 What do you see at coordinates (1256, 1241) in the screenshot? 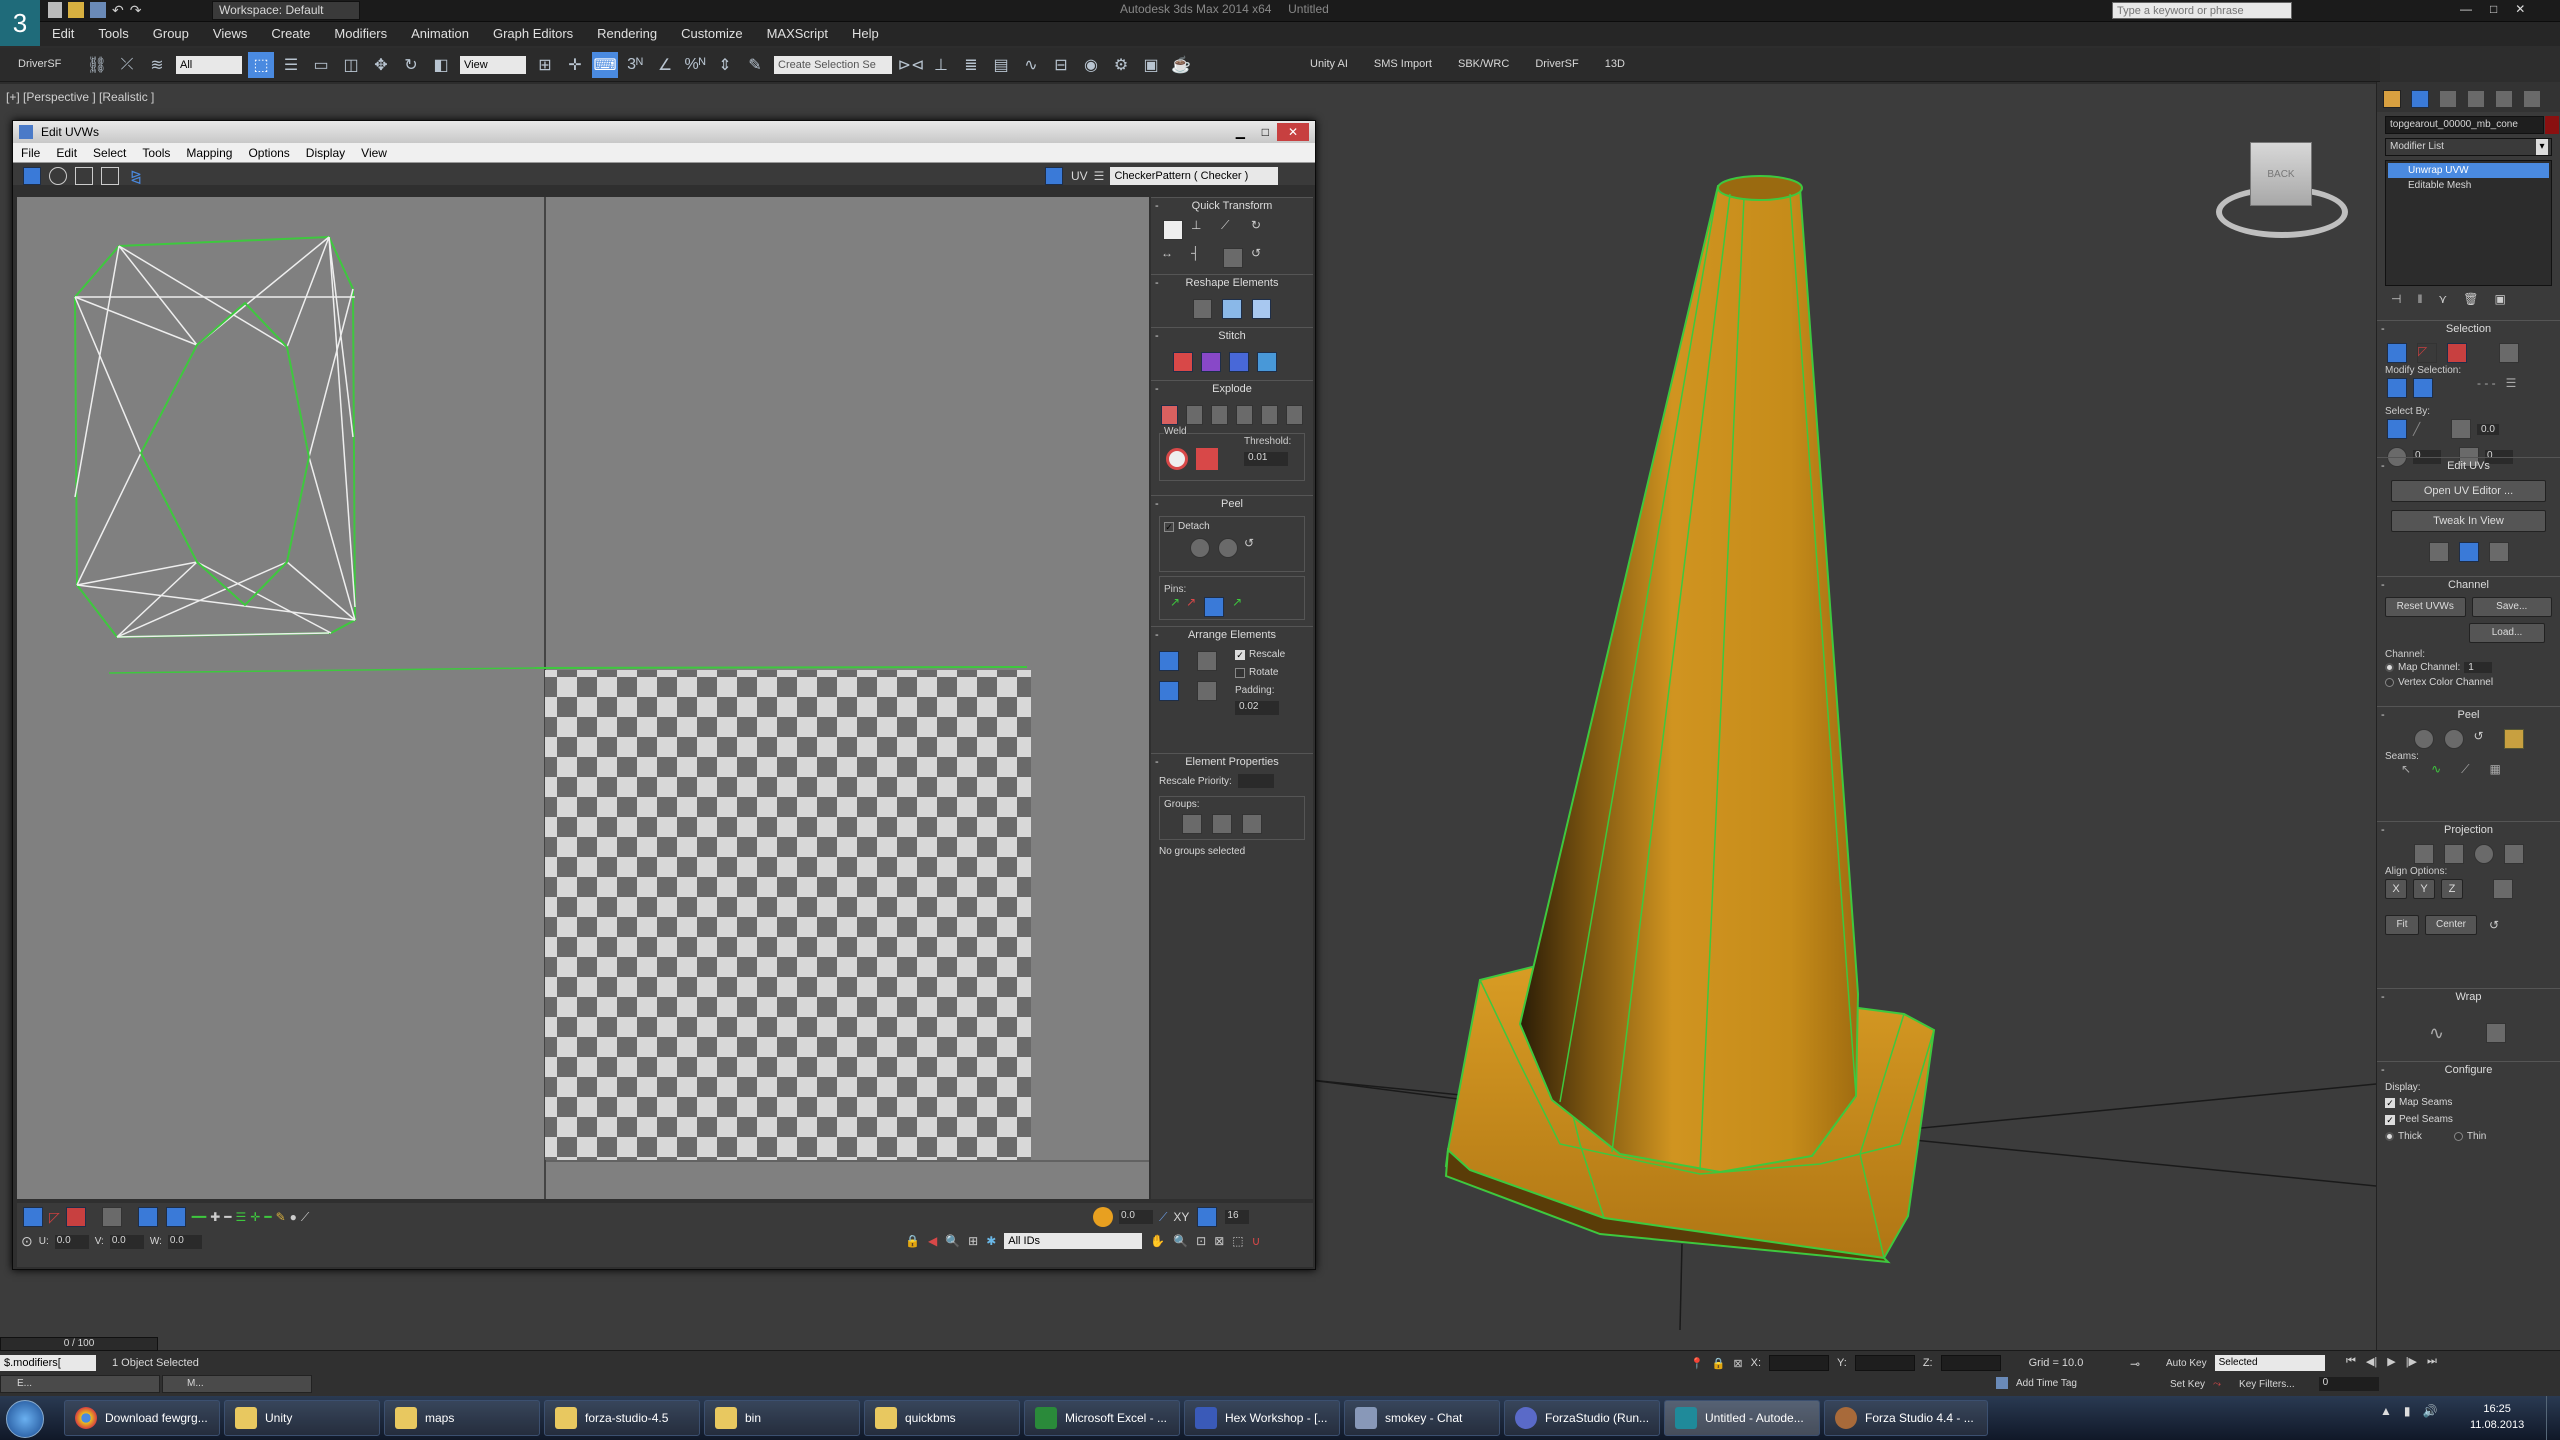
I see `snap-magnet-icon: ∪` at bounding box center [1256, 1241].